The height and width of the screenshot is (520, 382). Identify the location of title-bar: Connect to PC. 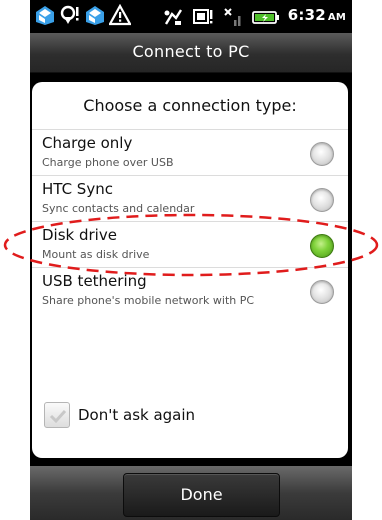
(191, 53).